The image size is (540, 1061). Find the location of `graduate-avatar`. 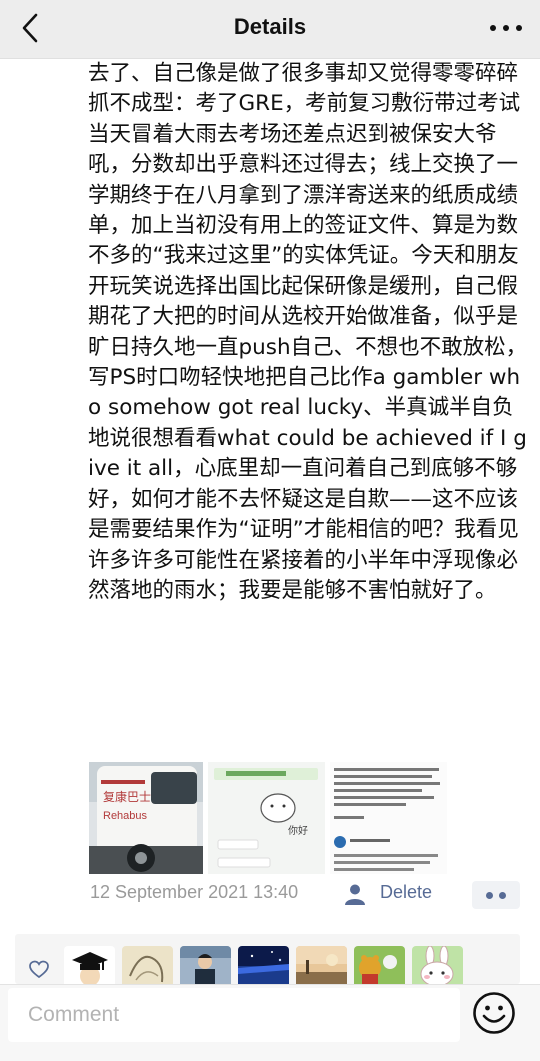

graduate-avatar is located at coordinates (89, 965).